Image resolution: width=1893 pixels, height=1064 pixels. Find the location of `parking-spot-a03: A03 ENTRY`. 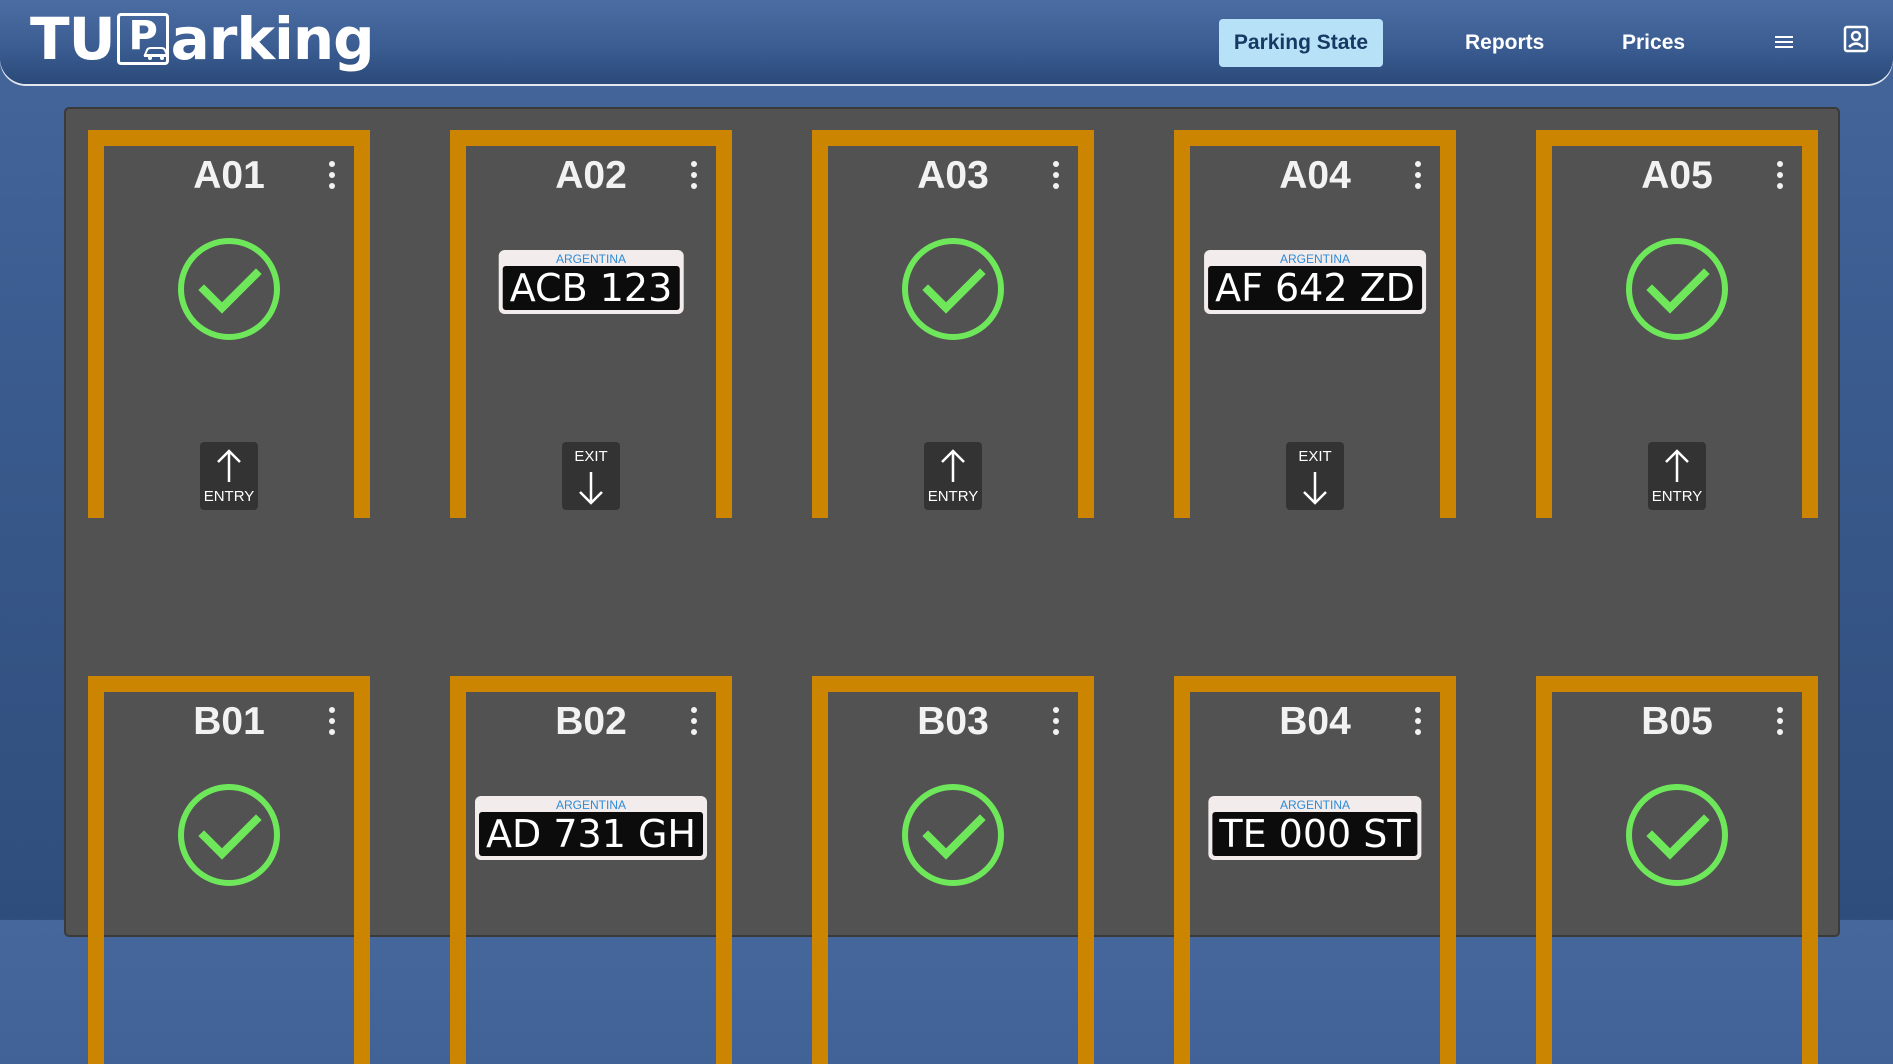

parking-spot-a03: A03 ENTRY is located at coordinates (953, 324).